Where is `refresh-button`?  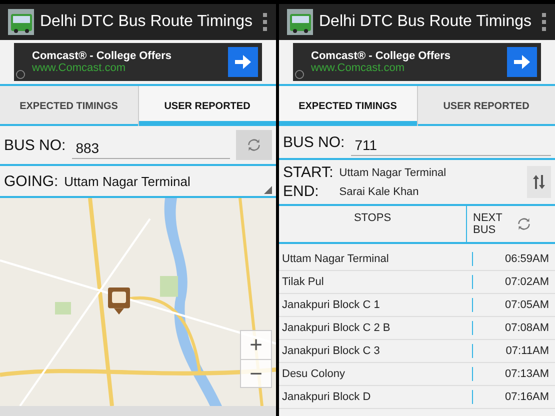 refresh-button is located at coordinates (254, 145).